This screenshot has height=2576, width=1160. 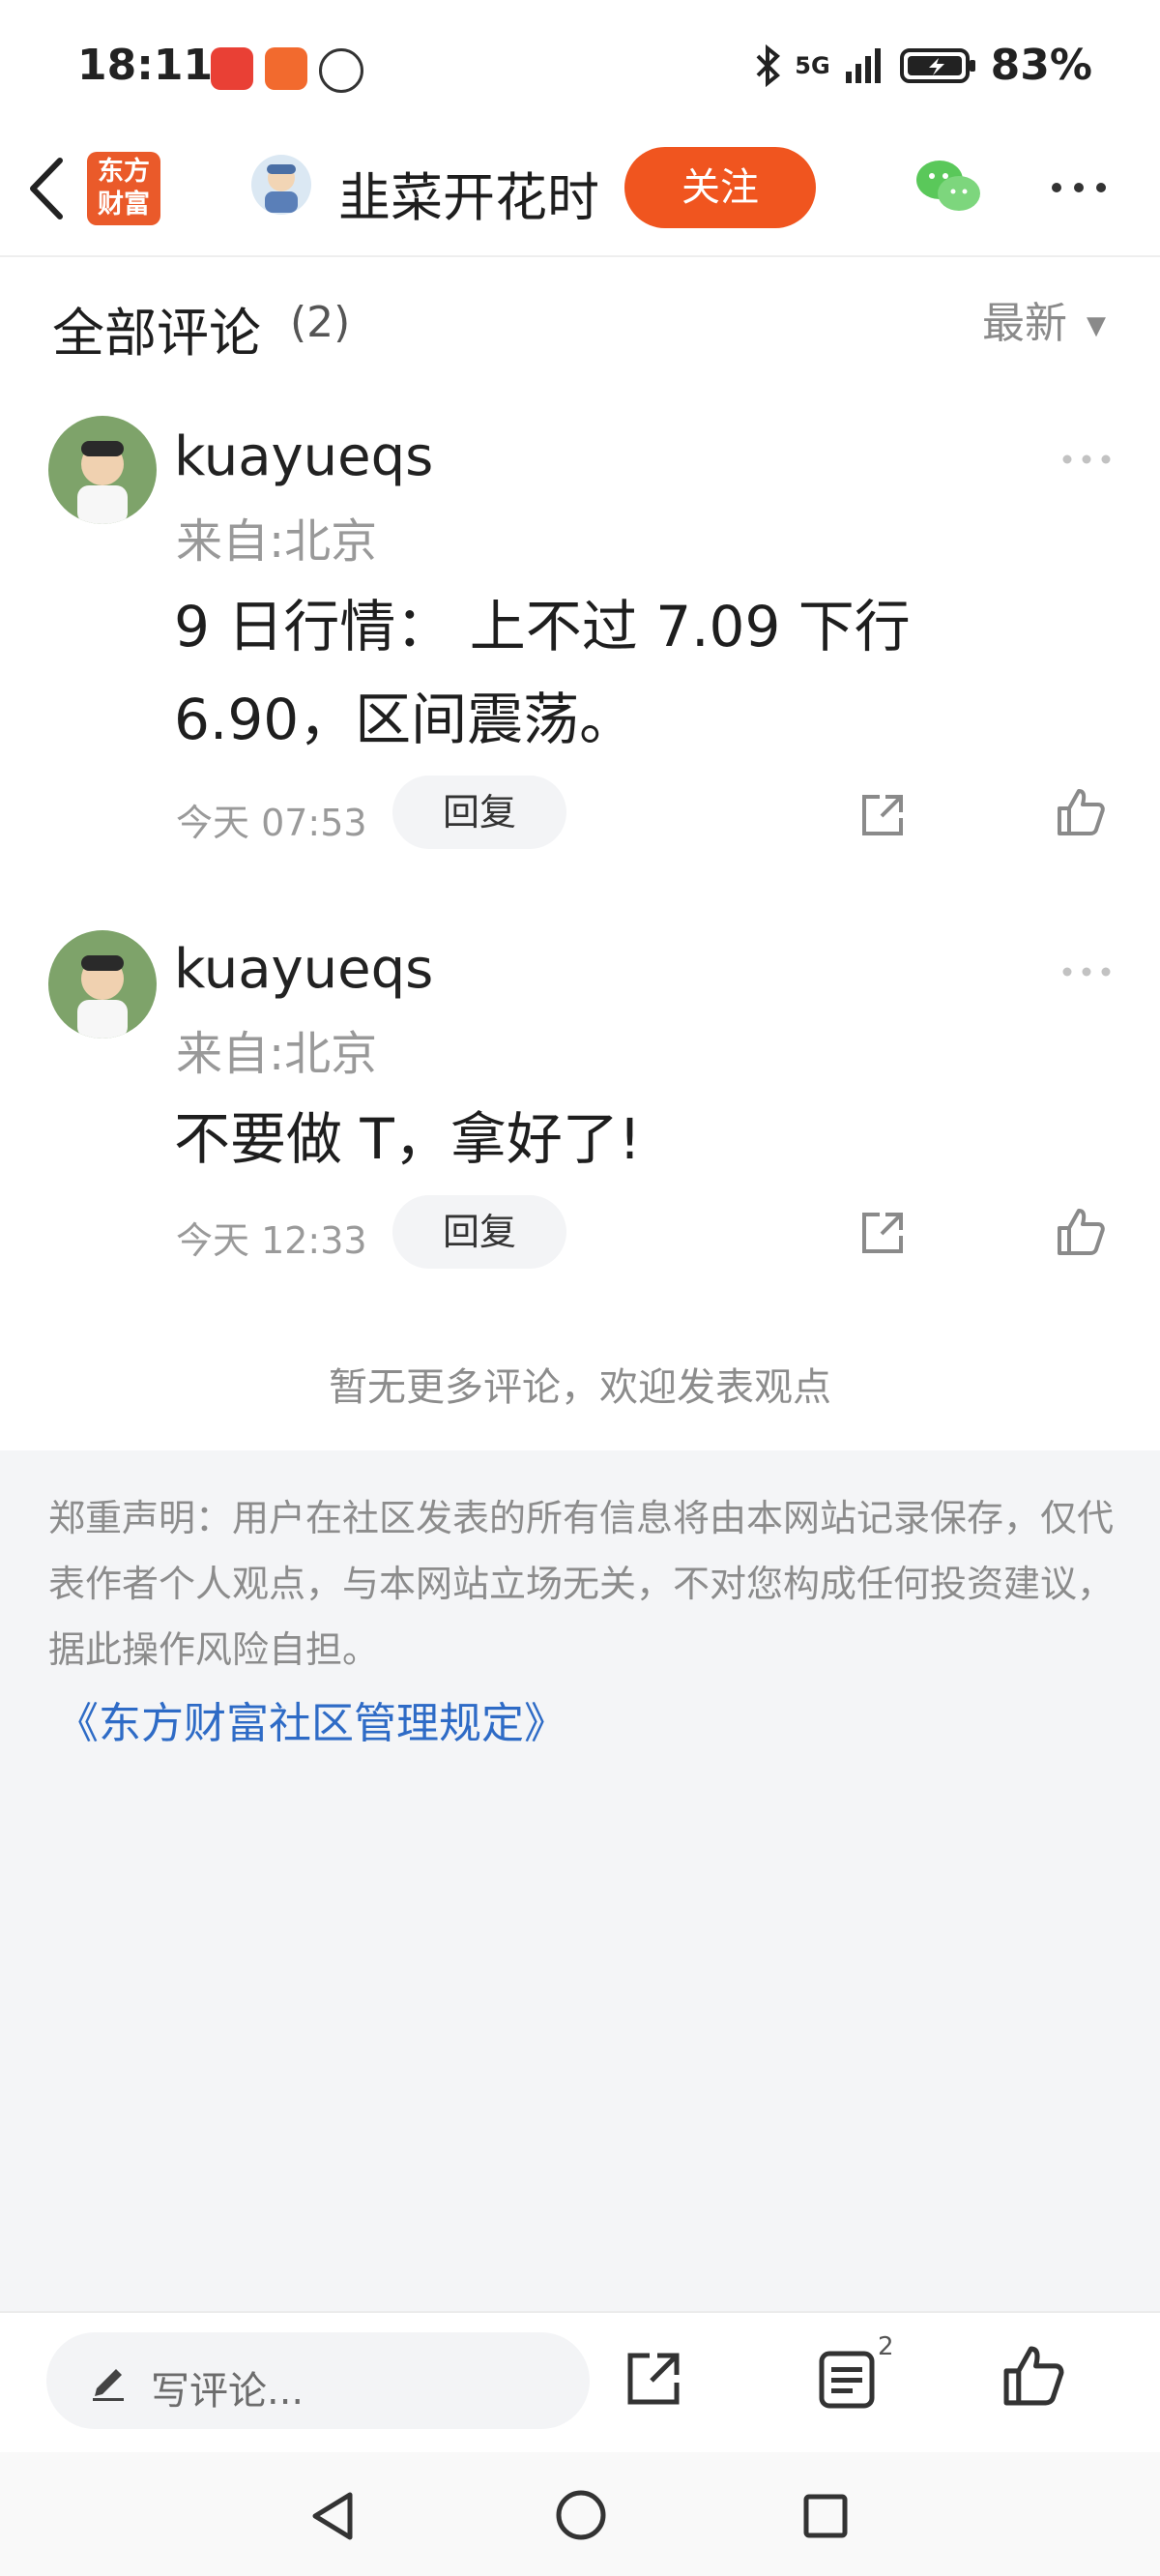 What do you see at coordinates (469, 197) in the screenshot?
I see `page-title: 韭菜开花时` at bounding box center [469, 197].